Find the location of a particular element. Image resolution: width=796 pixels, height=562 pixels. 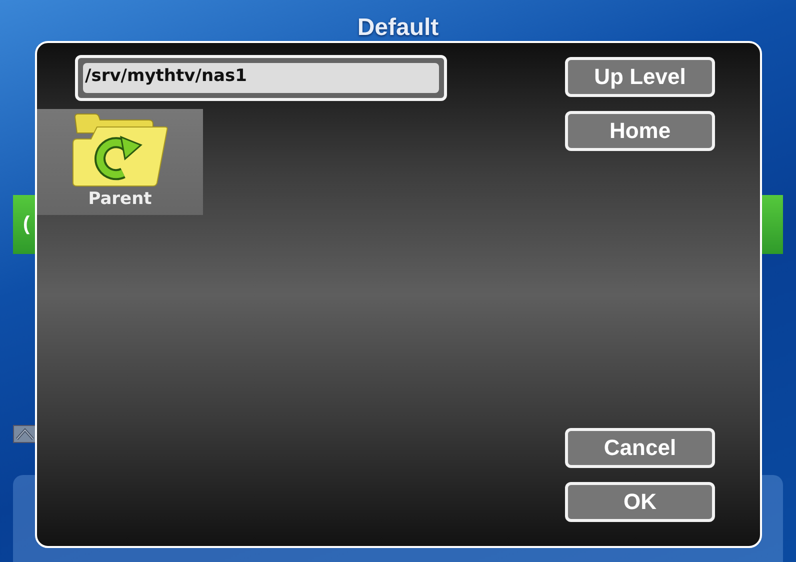

dialog-button: Up Level is located at coordinates (640, 77).